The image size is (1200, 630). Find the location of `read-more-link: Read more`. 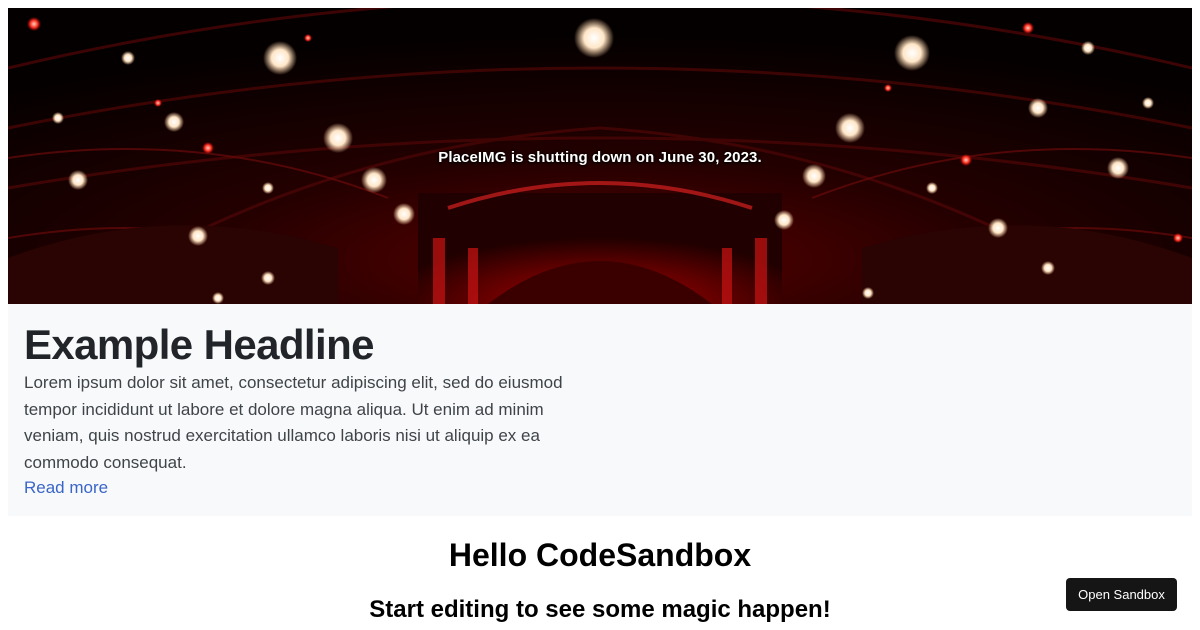

read-more-link: Read more is located at coordinates (66, 488).